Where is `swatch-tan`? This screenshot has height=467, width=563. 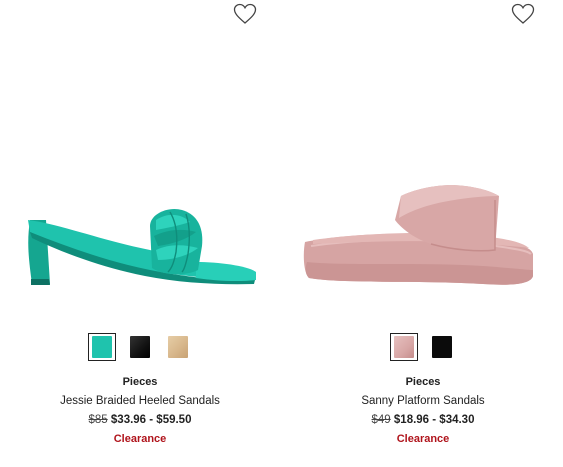
swatch-tan is located at coordinates (178, 347).